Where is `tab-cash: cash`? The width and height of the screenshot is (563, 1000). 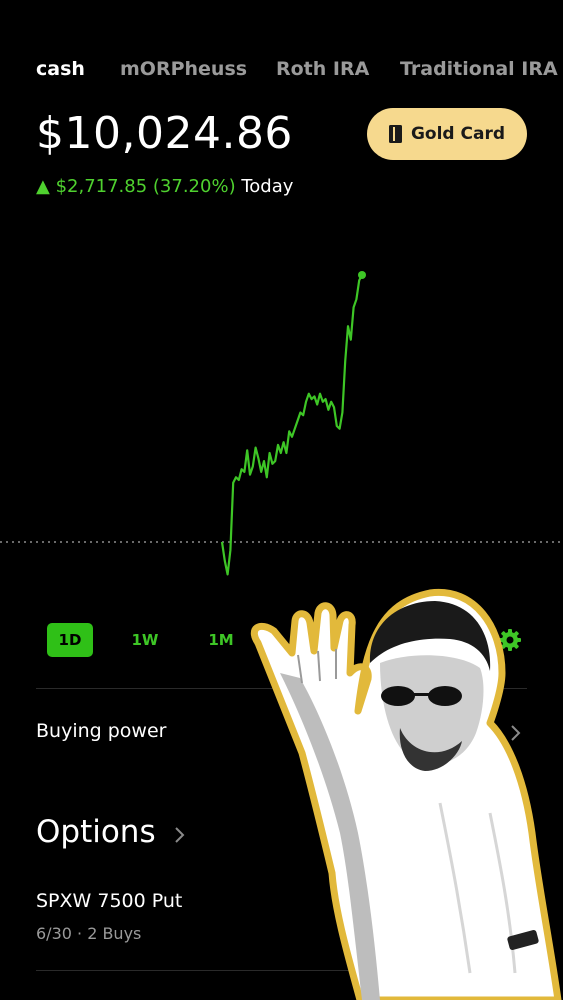
tab-cash: cash is located at coordinates (60, 69).